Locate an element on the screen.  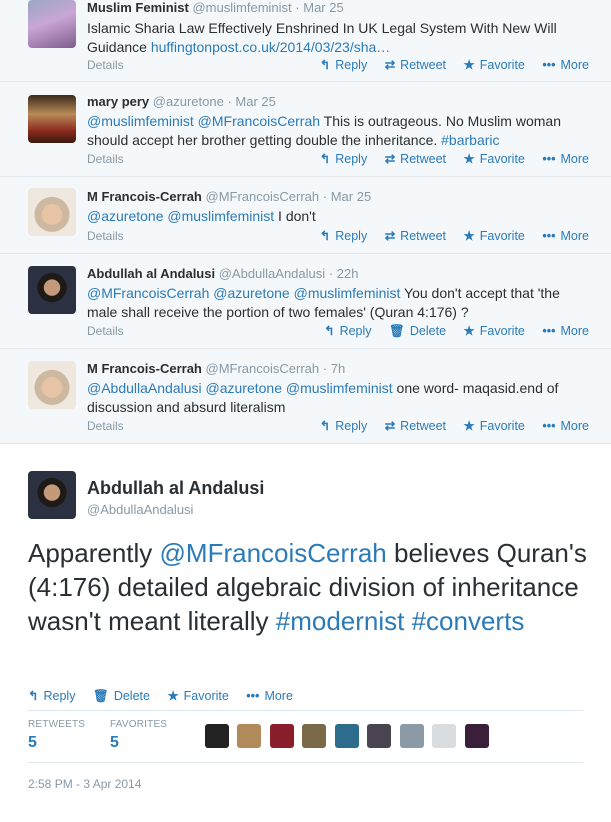
author-name: Muslim Feminist is located at coordinates (138, 7).